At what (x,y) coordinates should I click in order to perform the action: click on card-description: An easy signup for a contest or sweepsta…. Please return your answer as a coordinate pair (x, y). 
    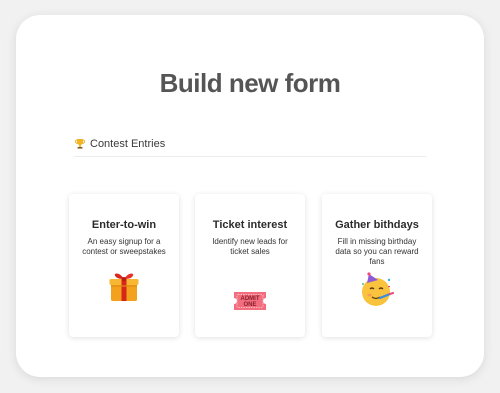
    Looking at the image, I should click on (124, 246).